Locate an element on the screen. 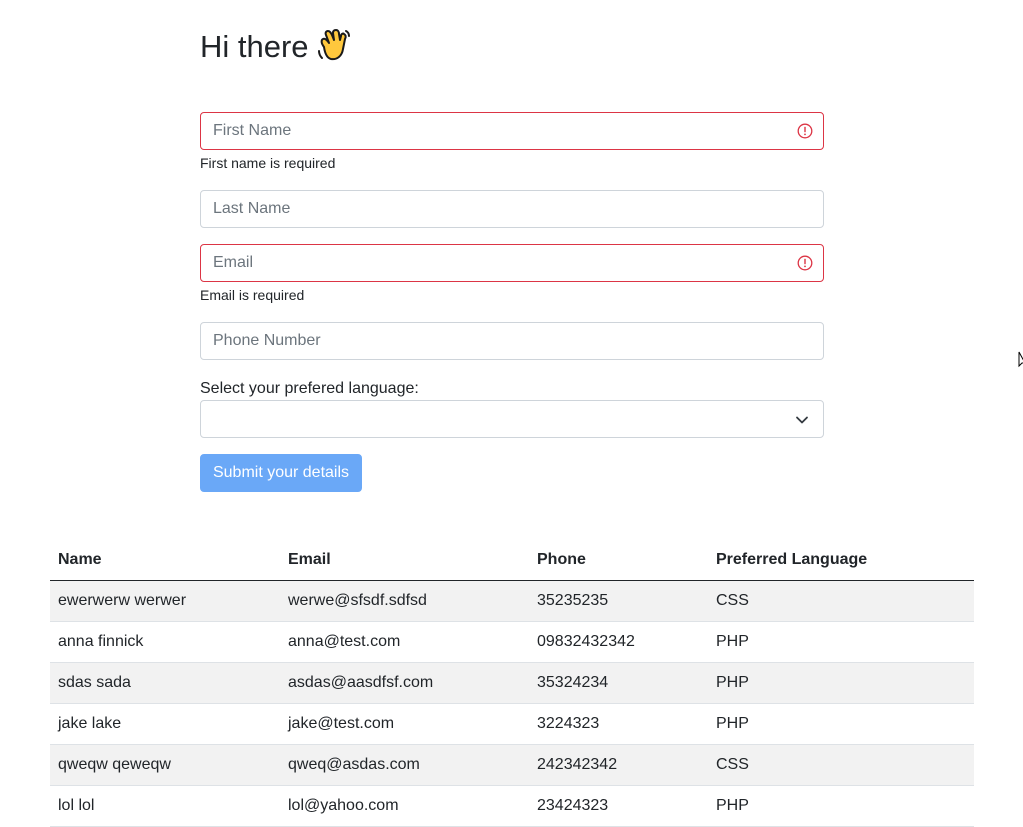  cell-email: asdas@aasdfsf.com is located at coordinates (404, 683).